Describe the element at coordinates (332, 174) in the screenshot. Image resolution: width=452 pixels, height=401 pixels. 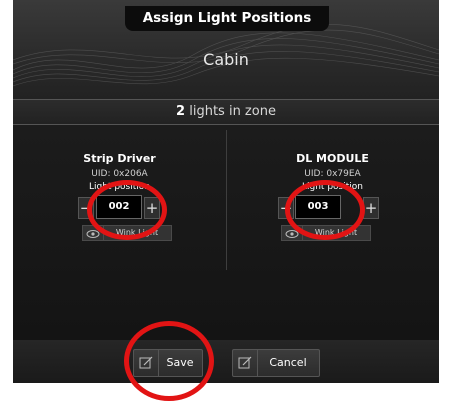
I see `light-uid: UID: 0x79EA` at that location.